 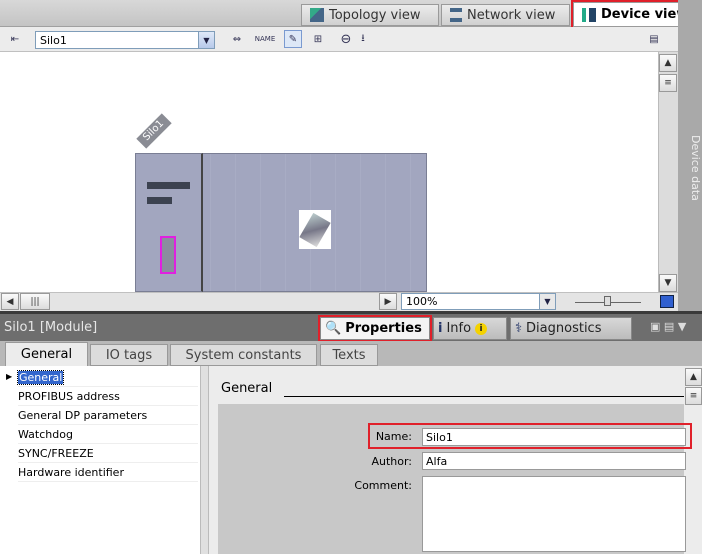 I want to click on window-controls: ▣ ▤ ▼, so click(x=668, y=326).